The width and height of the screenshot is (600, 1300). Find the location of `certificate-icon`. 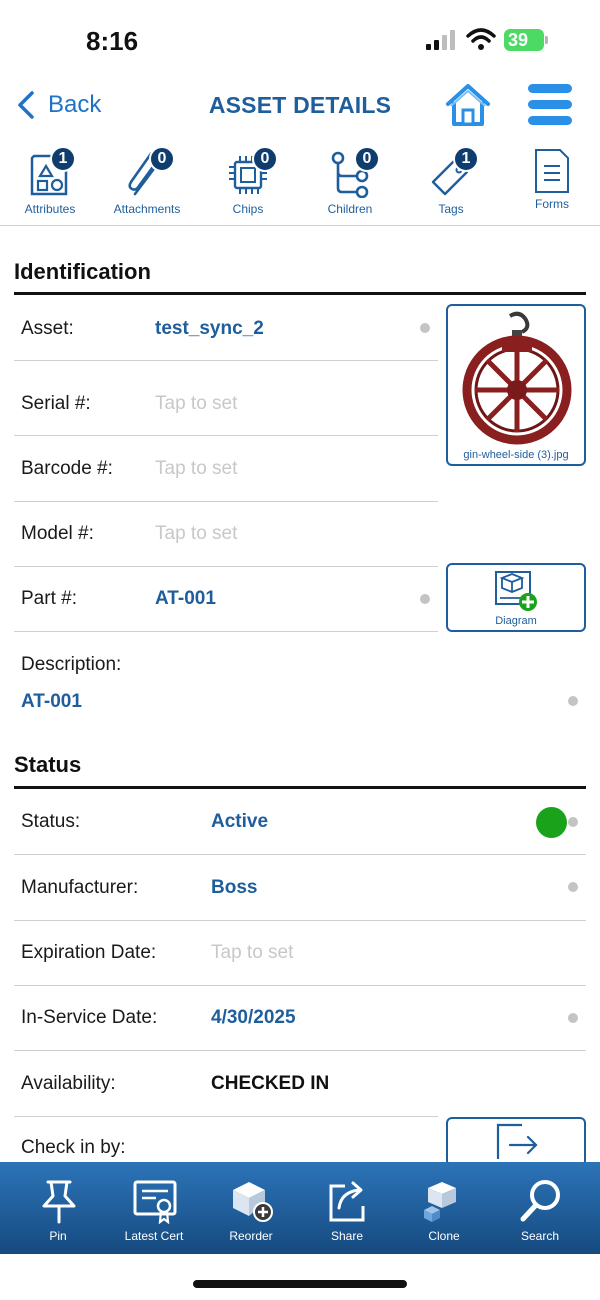

certificate-icon is located at coordinates (155, 1202).